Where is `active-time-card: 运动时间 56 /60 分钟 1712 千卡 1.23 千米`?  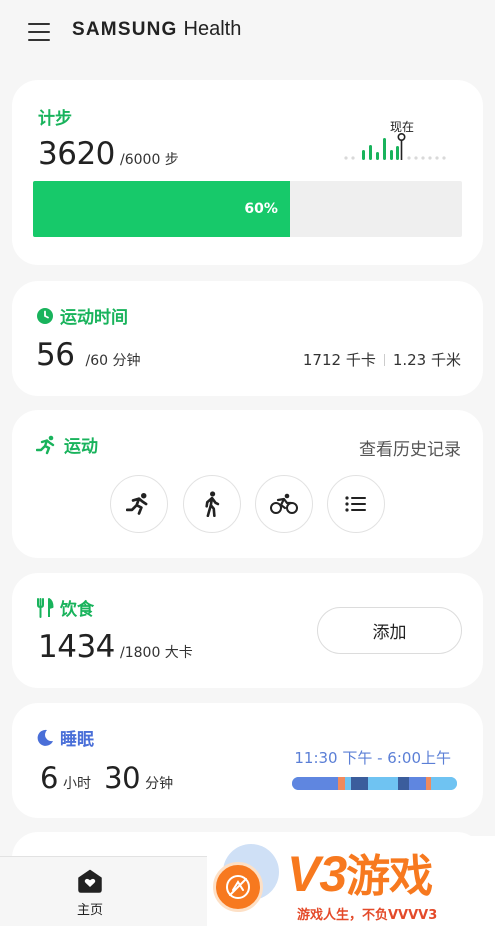 active-time-card: 运动时间 56 /60 分钟 1712 千卡 1.23 千米 is located at coordinates (247, 338).